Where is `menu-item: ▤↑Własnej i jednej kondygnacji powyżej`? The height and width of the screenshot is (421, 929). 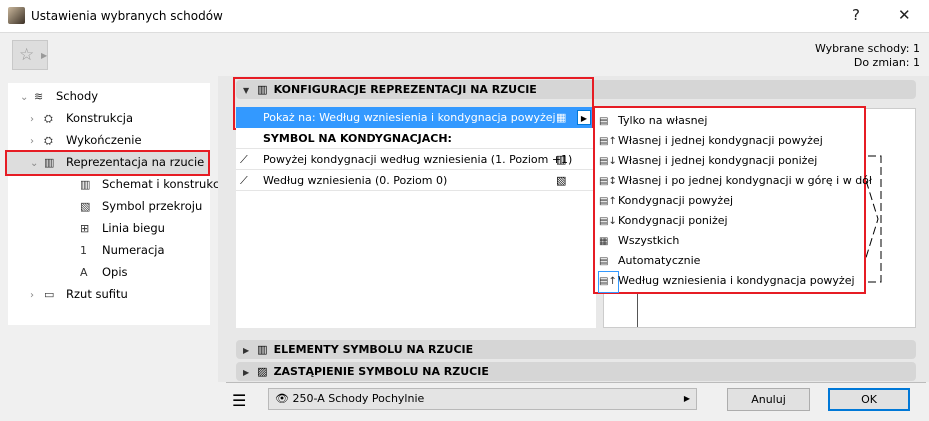 menu-item: ▤↑Własnej i jednej kondygnacji powyżej is located at coordinates (729, 141).